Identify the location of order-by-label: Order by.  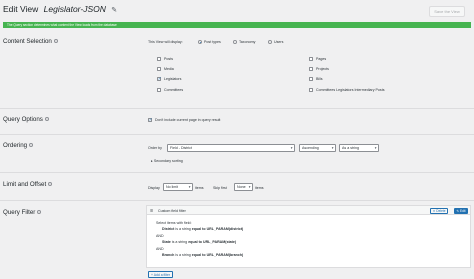
(155, 148).